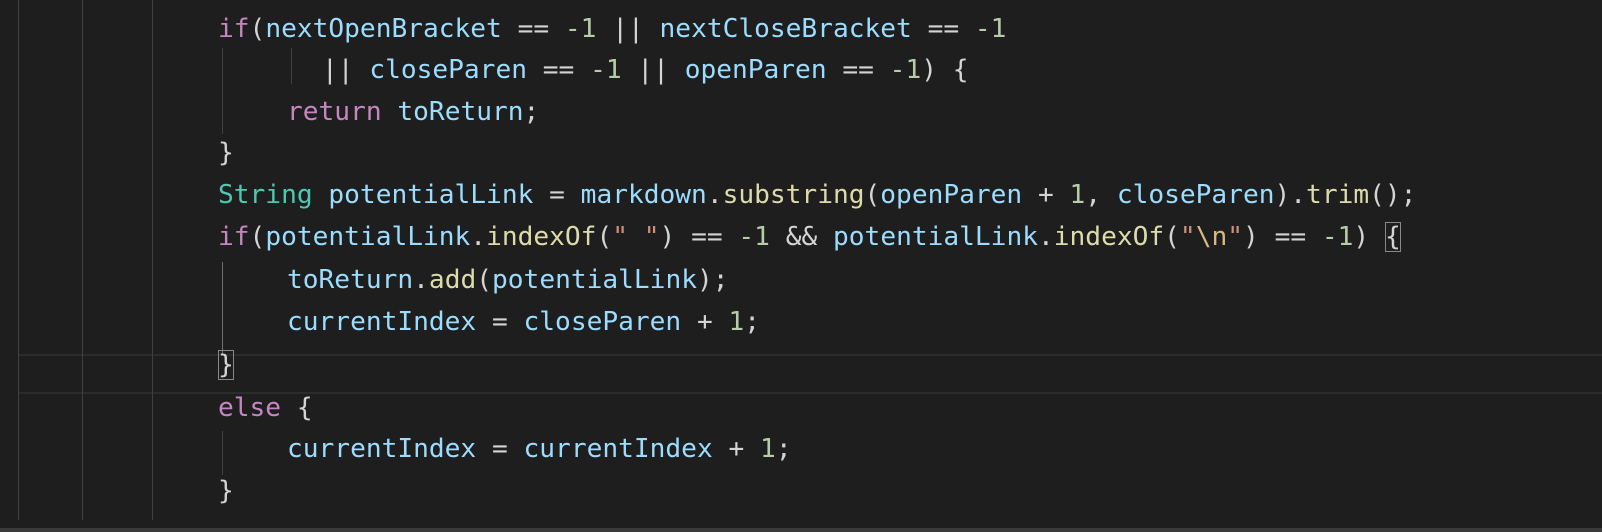 The width and height of the screenshot is (1602, 532). I want to click on code-token: )., so click(1290, 195).